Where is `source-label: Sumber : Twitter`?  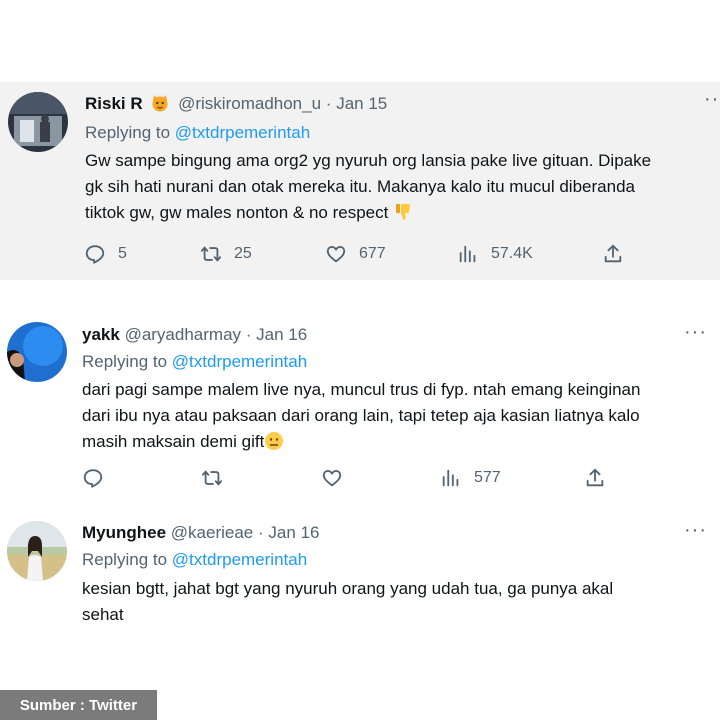
source-label: Sumber : Twitter is located at coordinates (78, 705).